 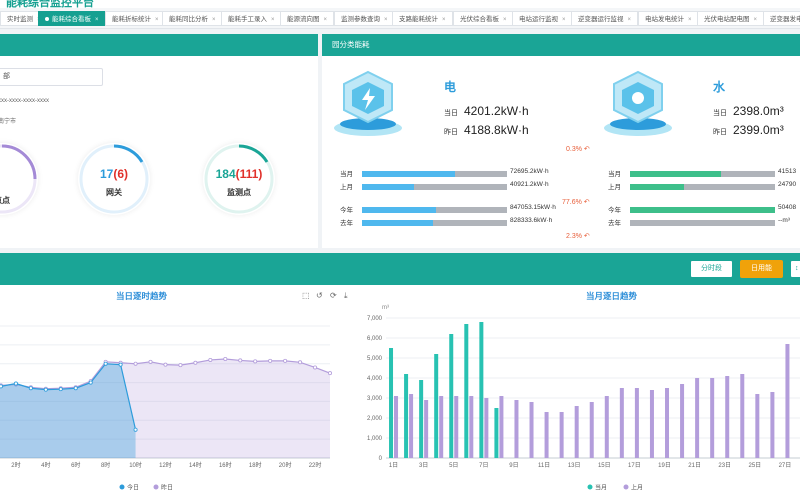 What do you see at coordinates (114, 179) in the screenshot?
I see `stat-card-gateway: 17(6) 网关` at bounding box center [114, 179].